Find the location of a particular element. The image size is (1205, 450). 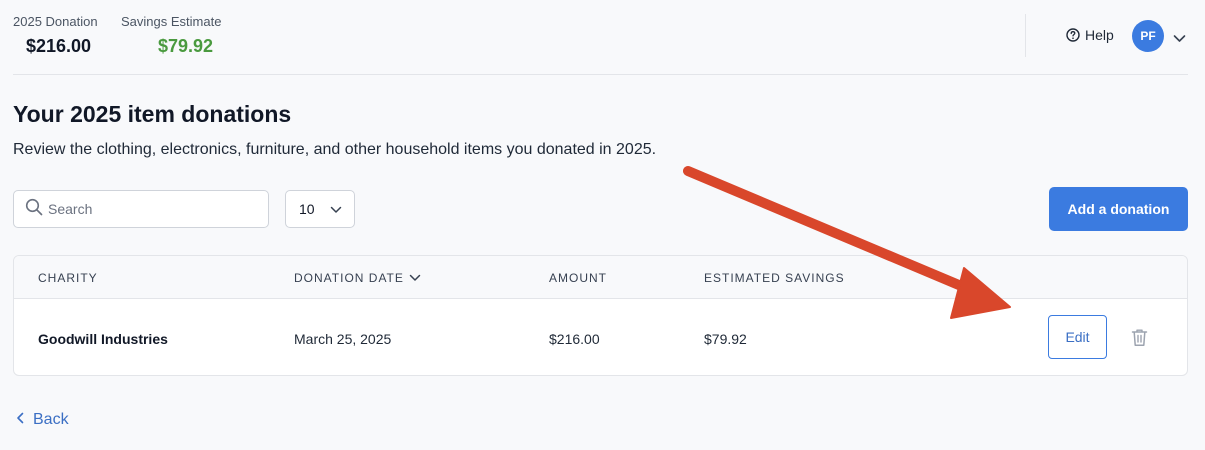

donation-total-stat: 2025 Donation $216.00 is located at coordinates (55, 35).